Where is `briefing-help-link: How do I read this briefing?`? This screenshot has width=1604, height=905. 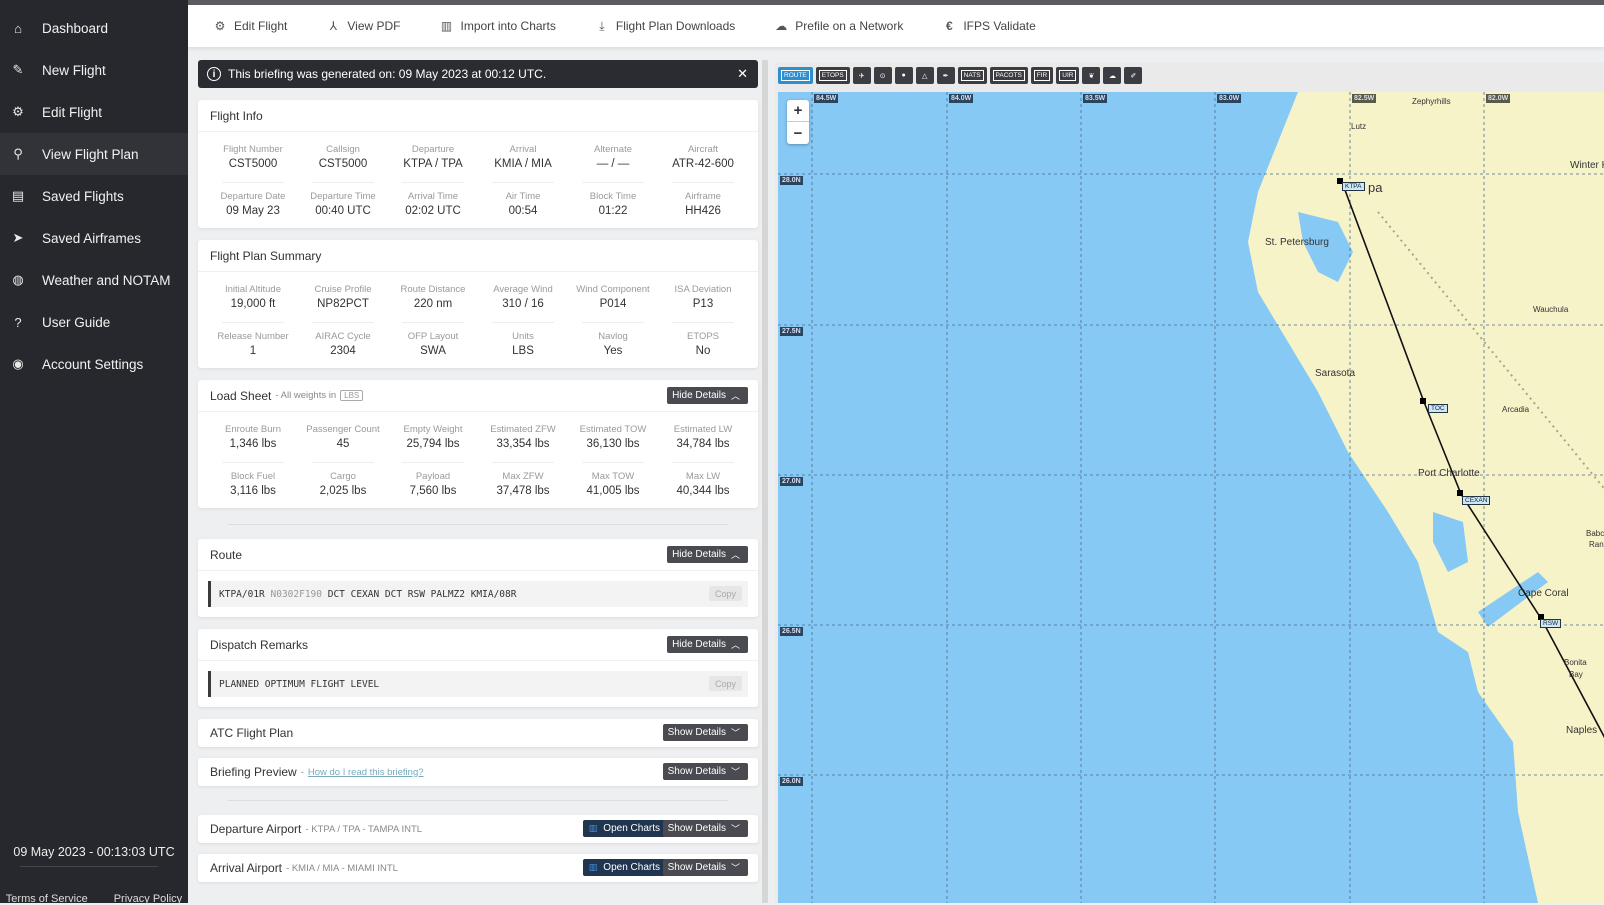
briefing-help-link: How do I read this briefing? is located at coordinates (366, 772).